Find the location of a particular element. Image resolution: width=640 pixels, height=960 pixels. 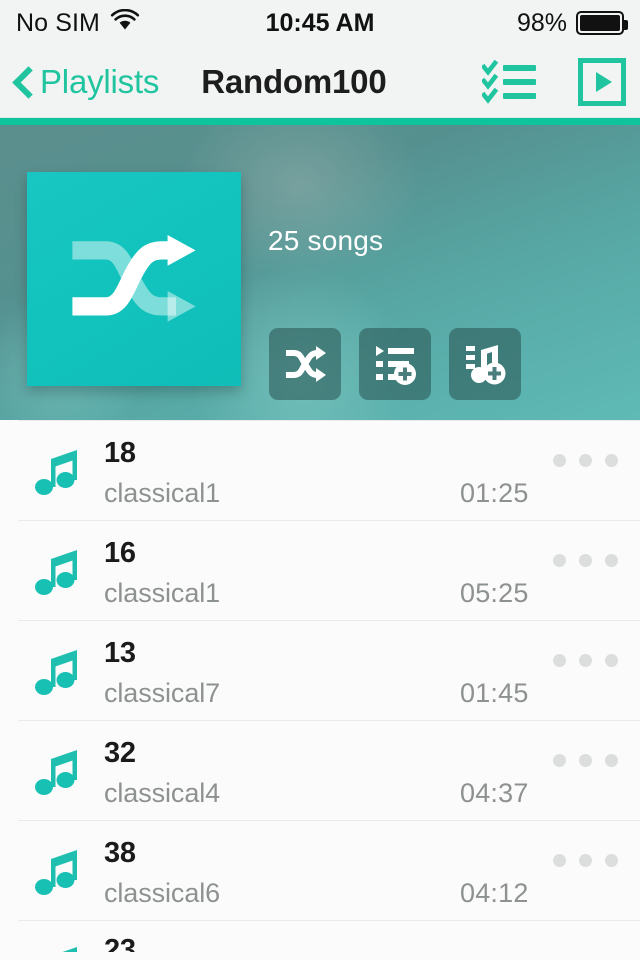

table-row: 32 classical4 04:37 is located at coordinates (320, 770).